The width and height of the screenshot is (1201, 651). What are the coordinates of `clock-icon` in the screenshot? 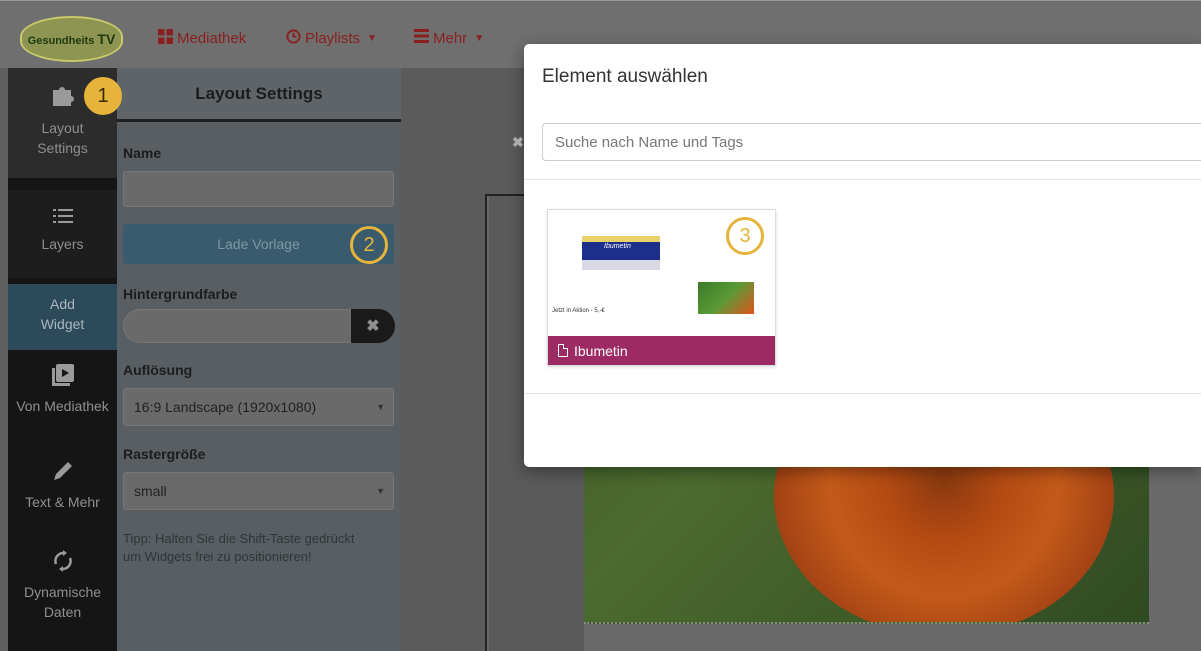 It's located at (293, 38).